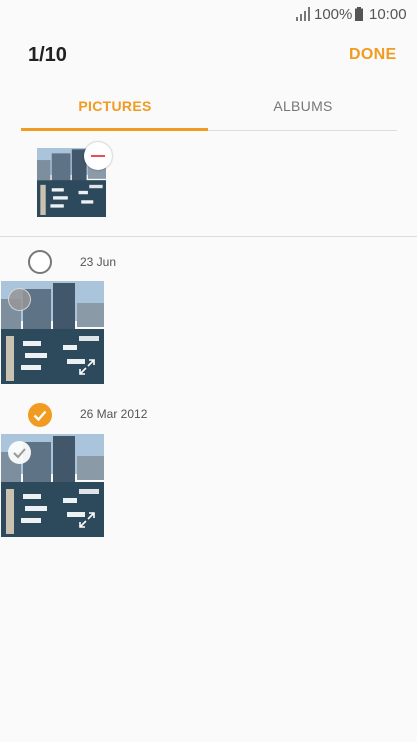 The height and width of the screenshot is (742, 417). Describe the element at coordinates (115, 108) in the screenshot. I see `tab-pictures: PICTURES` at that location.